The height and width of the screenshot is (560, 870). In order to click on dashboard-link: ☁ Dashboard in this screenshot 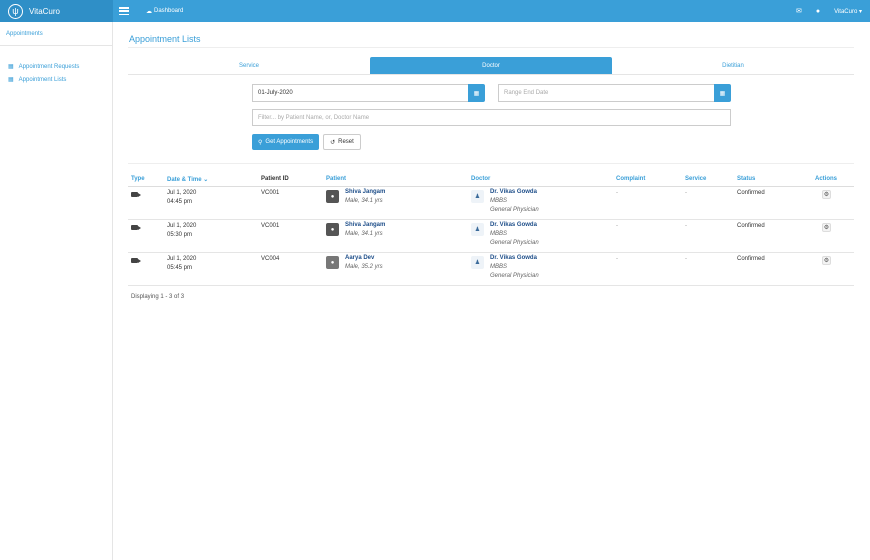, I will do `click(164, 11)`.